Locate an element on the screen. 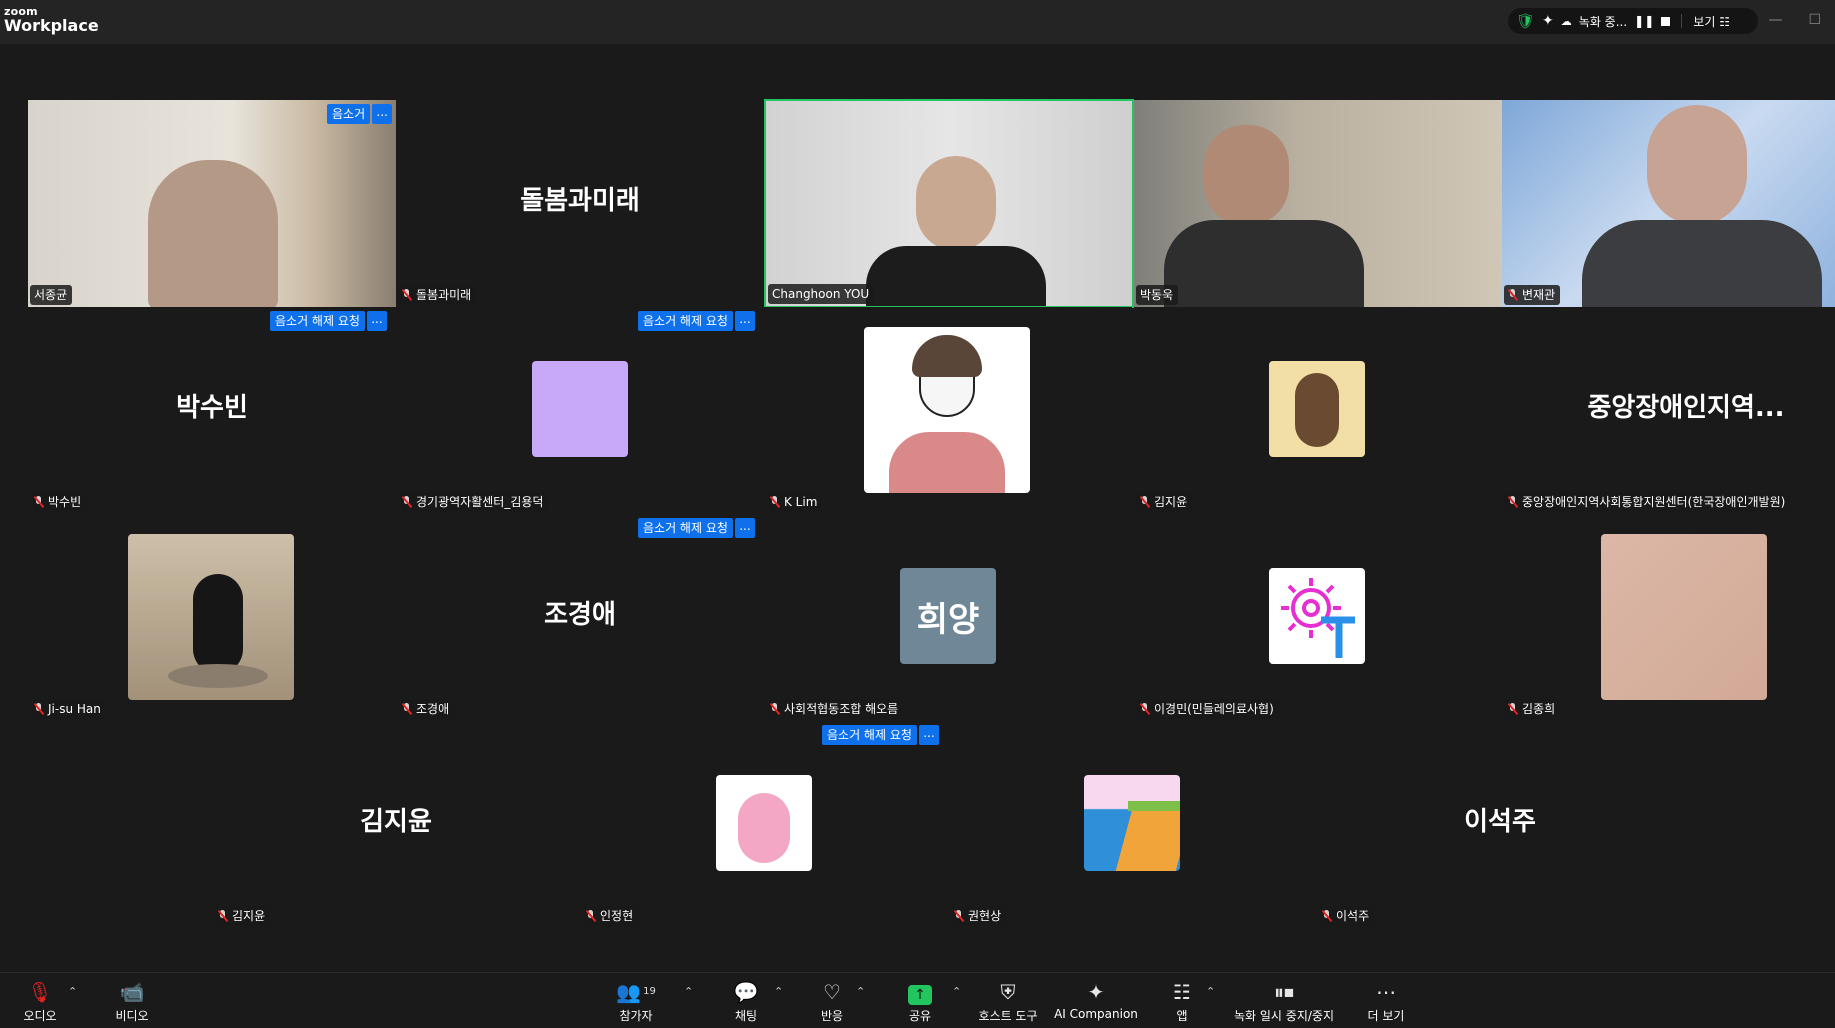 The width and height of the screenshot is (1835, 1028). camera-off-icon: 📹 is located at coordinates (132, 992).